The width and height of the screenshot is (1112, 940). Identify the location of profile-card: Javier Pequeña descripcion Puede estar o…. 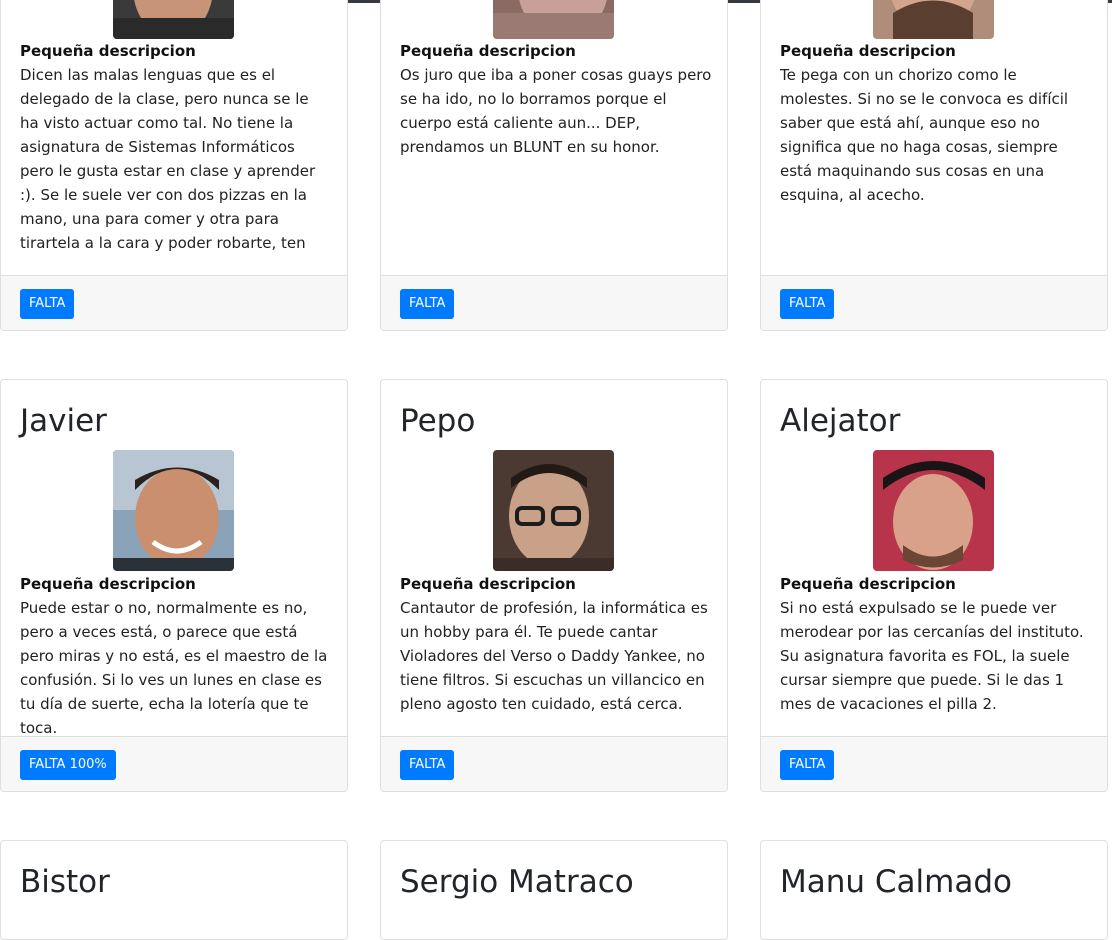
(174, 585).